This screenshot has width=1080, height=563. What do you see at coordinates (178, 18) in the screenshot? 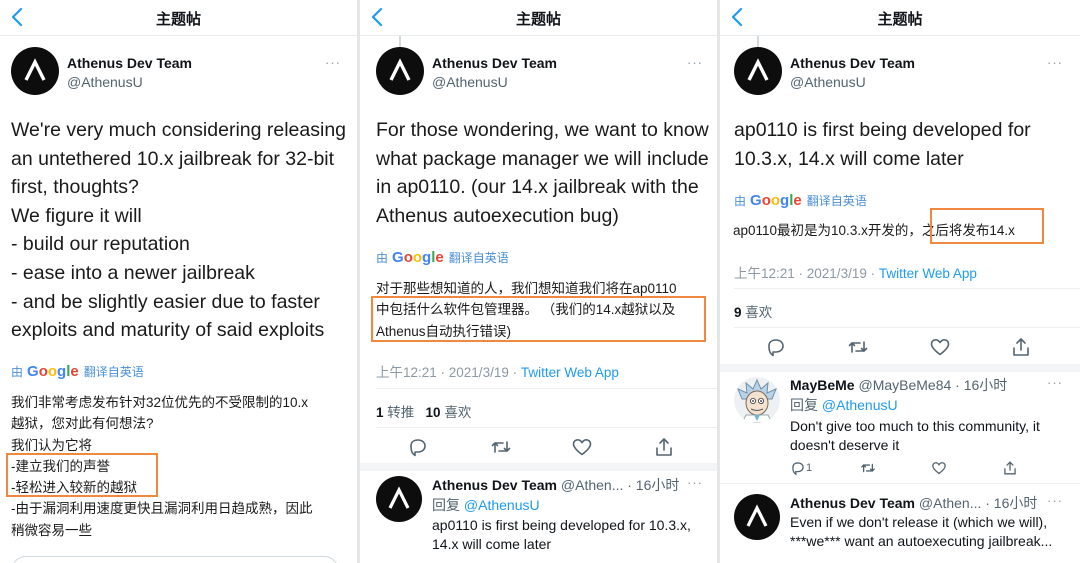
I see `top-bar: 主题帖` at bounding box center [178, 18].